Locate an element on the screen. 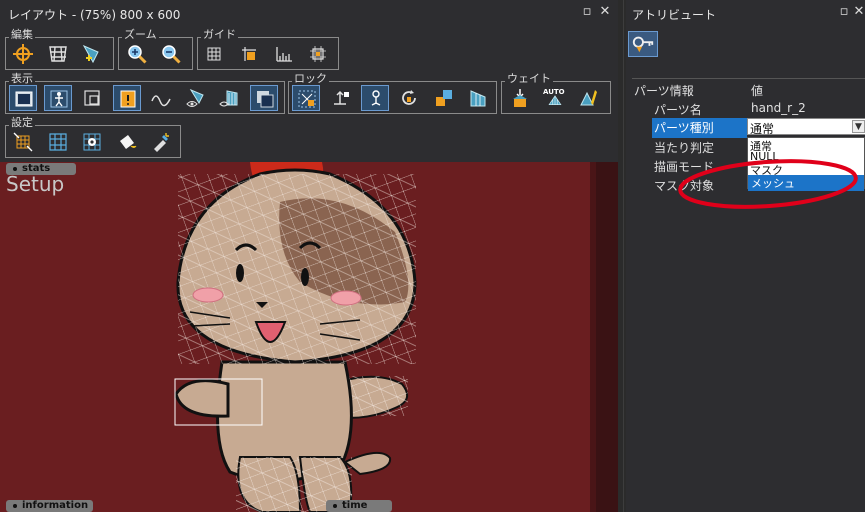  property-key: 当たり判定 is located at coordinates (684, 148).